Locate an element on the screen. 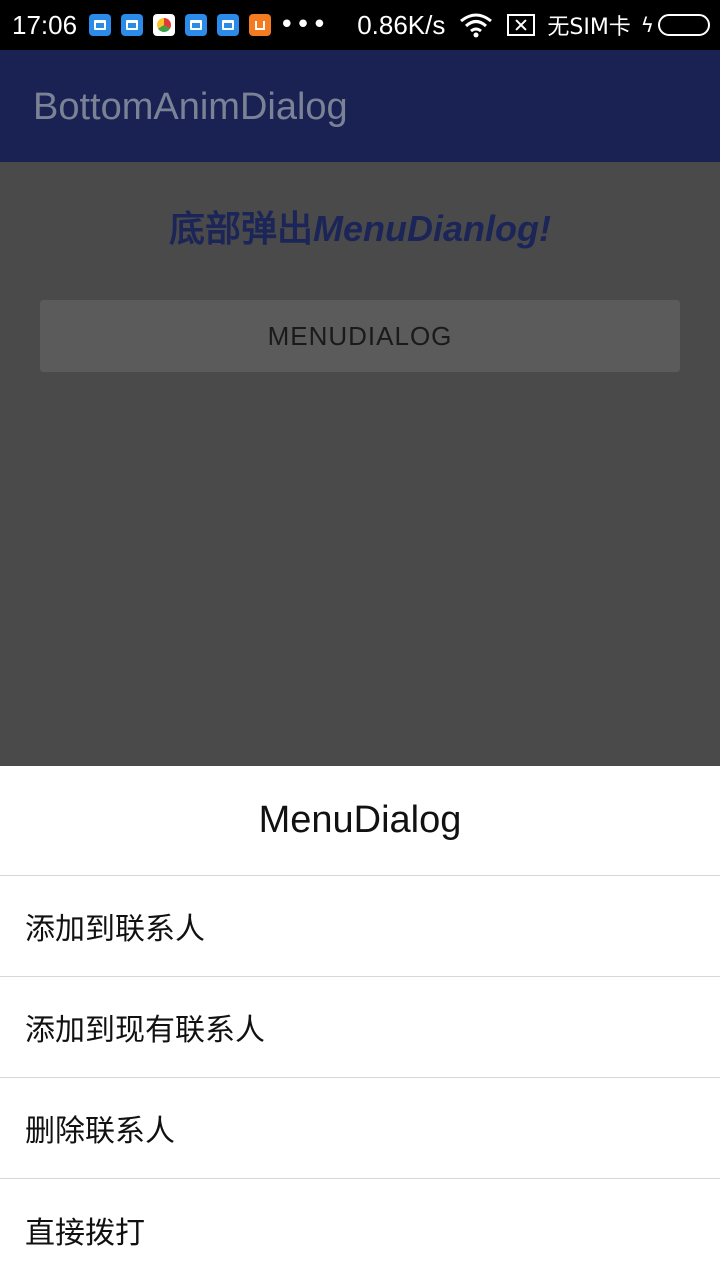 This screenshot has height=1280, width=720. photos-icon is located at coordinates (164, 25).